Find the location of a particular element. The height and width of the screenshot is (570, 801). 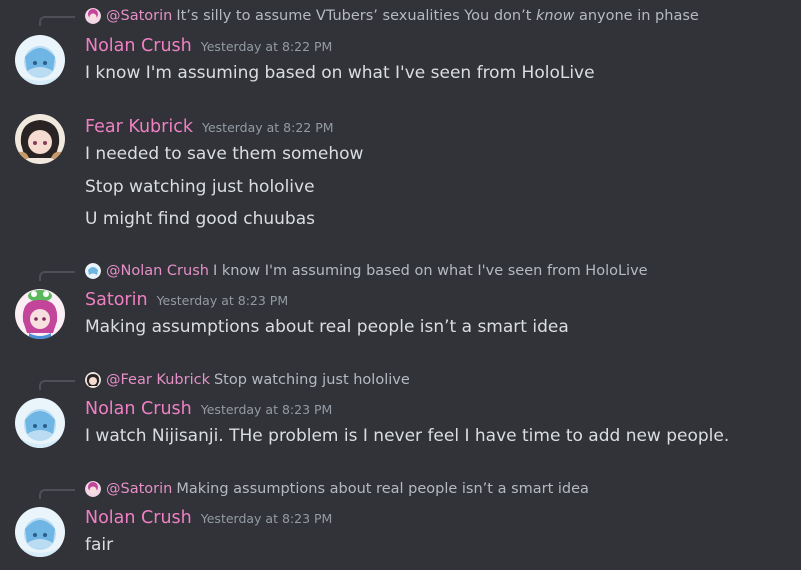

message-text: fair is located at coordinates (99, 545).